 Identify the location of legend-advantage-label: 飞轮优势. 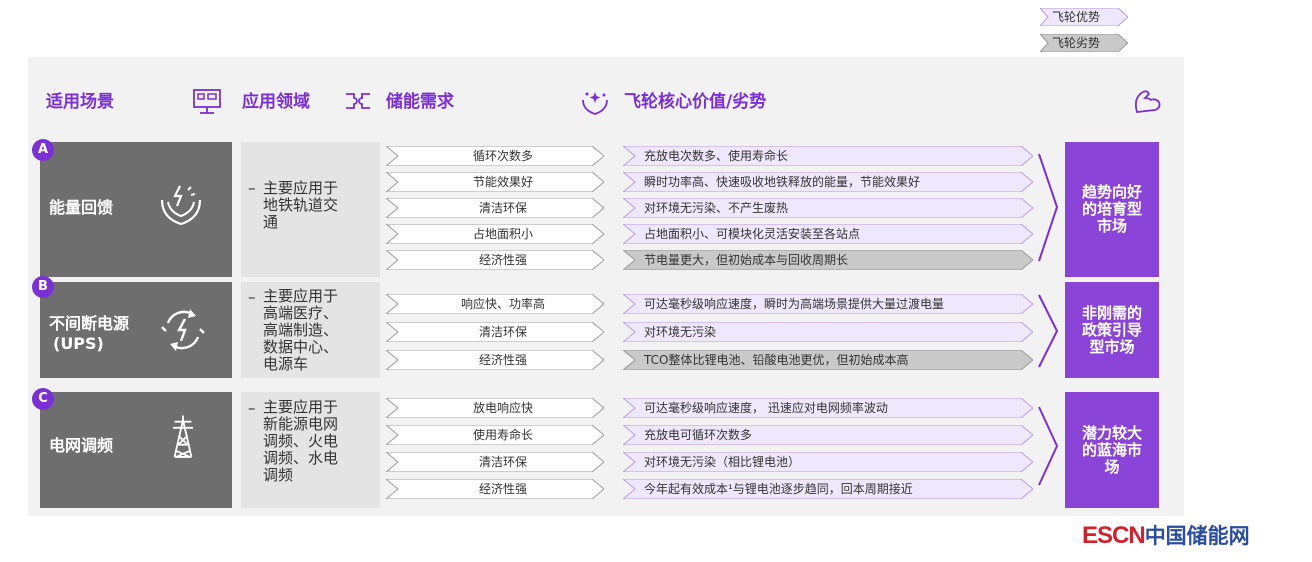
(1076, 17).